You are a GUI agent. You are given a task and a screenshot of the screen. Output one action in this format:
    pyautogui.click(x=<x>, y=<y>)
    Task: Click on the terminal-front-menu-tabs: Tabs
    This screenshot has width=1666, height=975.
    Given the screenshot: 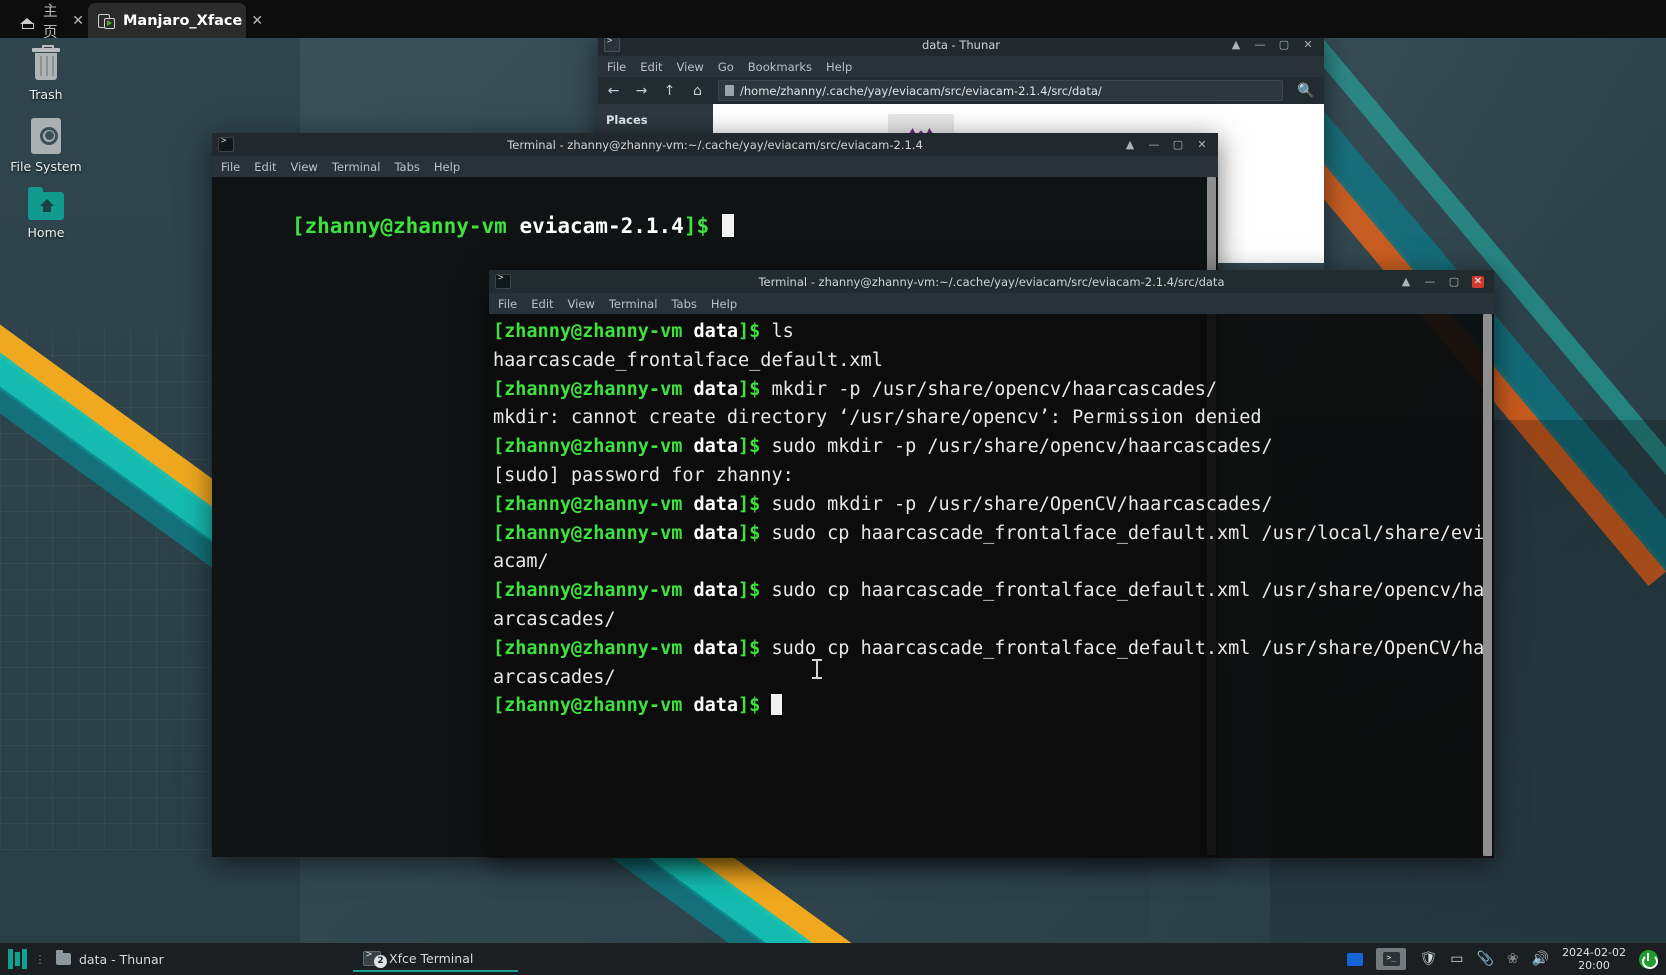 What is the action you would take?
    pyautogui.click(x=683, y=304)
    